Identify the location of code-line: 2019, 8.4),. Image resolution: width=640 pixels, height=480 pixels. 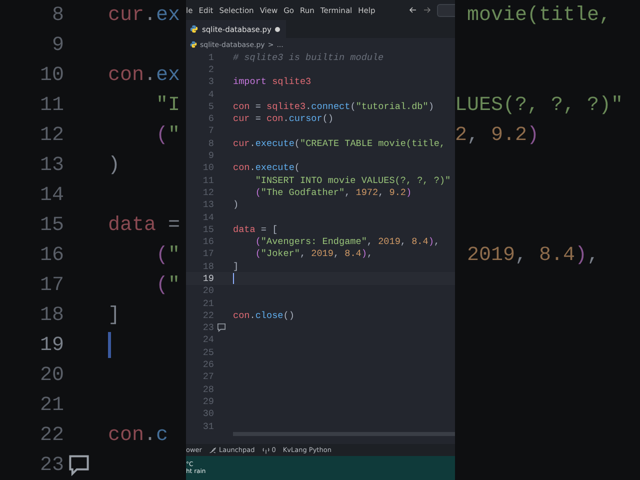
(533, 255).